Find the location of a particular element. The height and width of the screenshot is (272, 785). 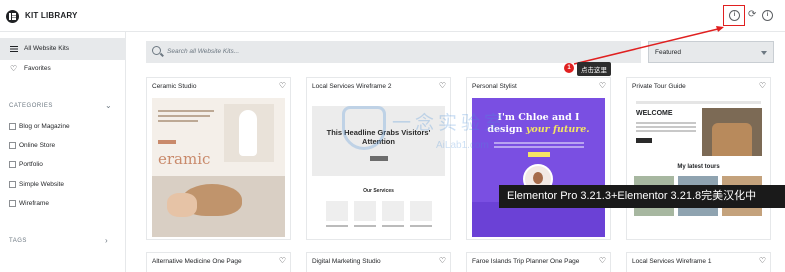

watermark: 一念实验室 AiLab1.com is located at coordinates (430, 134).